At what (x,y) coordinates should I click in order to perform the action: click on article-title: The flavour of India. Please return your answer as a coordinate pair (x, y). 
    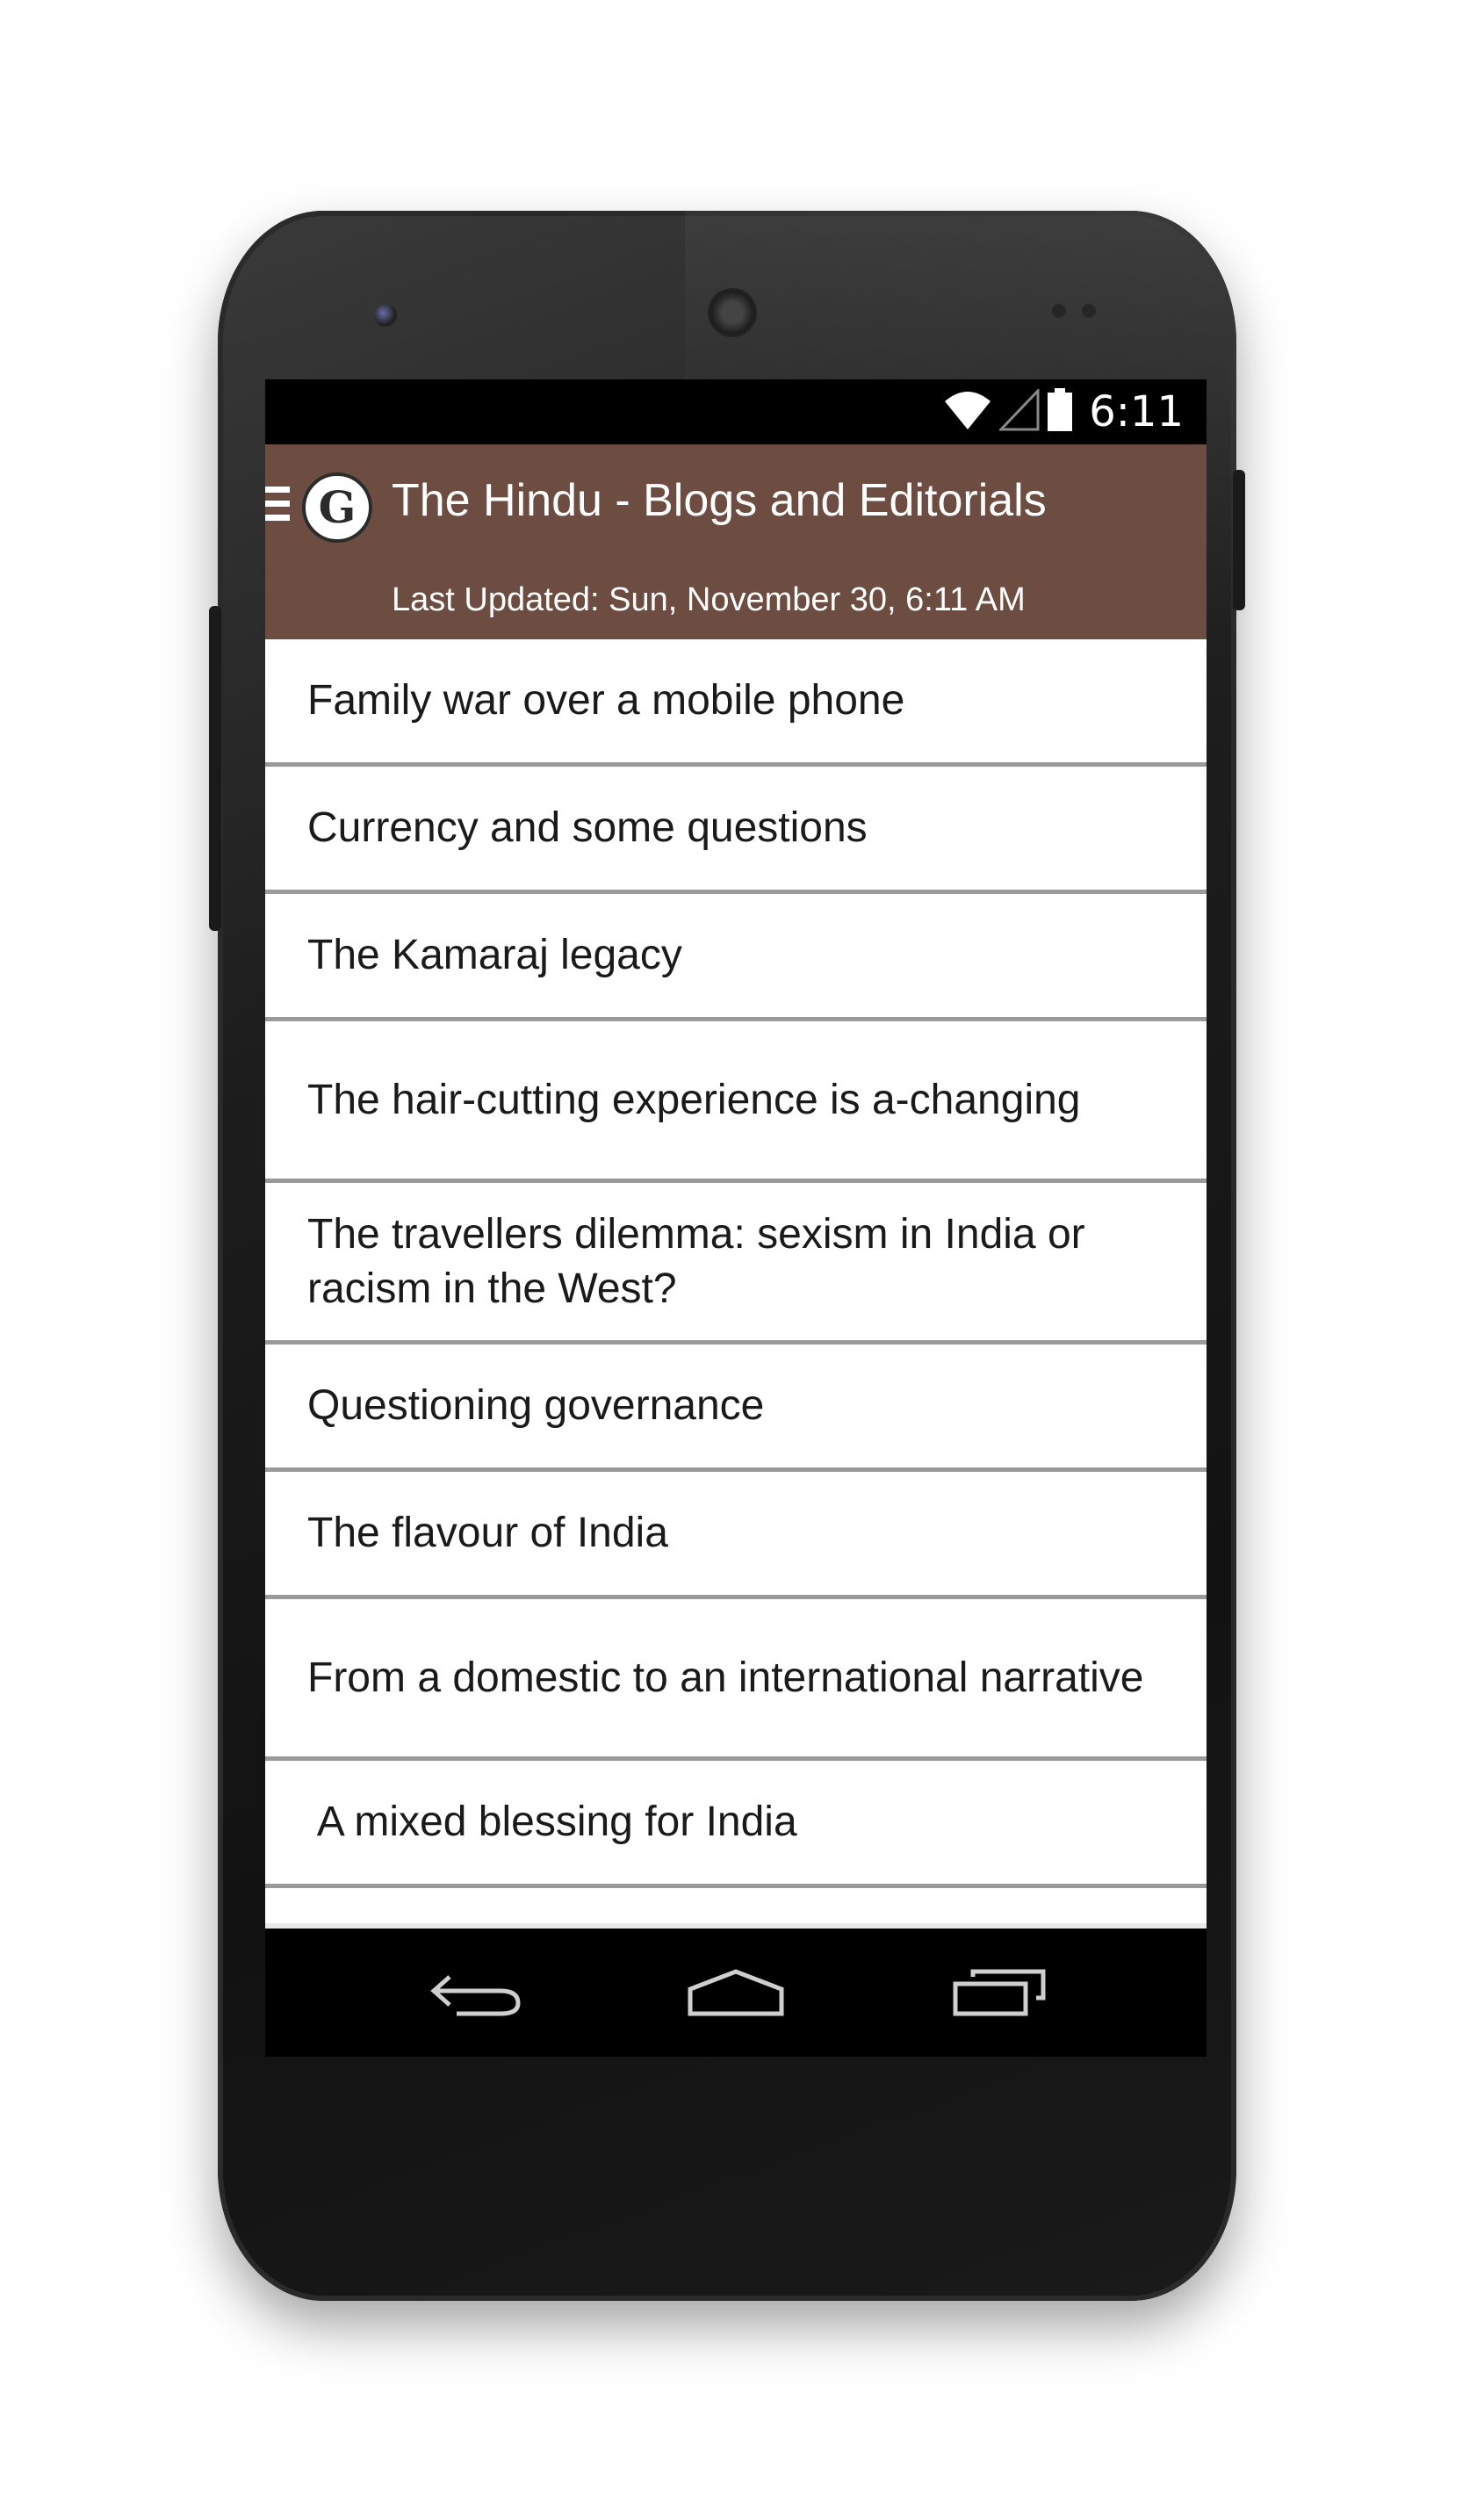
    Looking at the image, I should click on (487, 1533).